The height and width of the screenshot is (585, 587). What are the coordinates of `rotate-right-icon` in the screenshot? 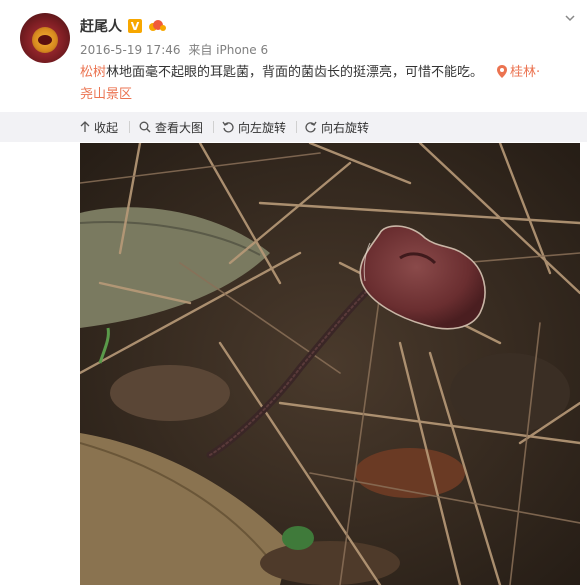 It's located at (311, 127).